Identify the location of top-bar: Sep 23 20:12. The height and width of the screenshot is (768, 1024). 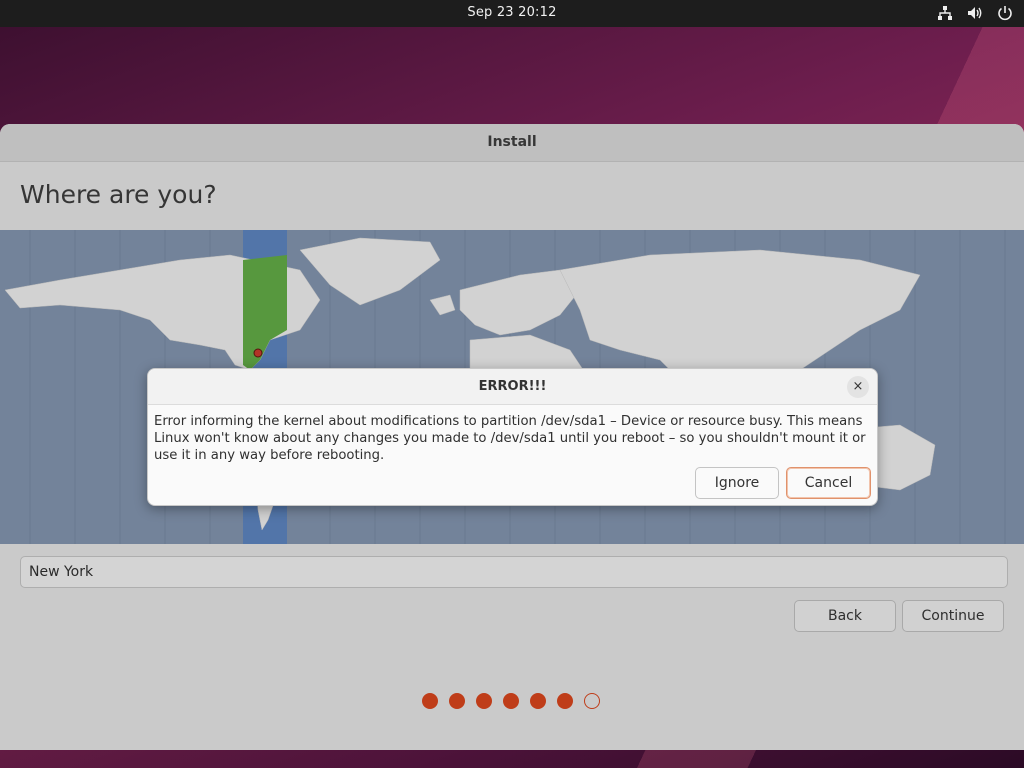
(512, 13).